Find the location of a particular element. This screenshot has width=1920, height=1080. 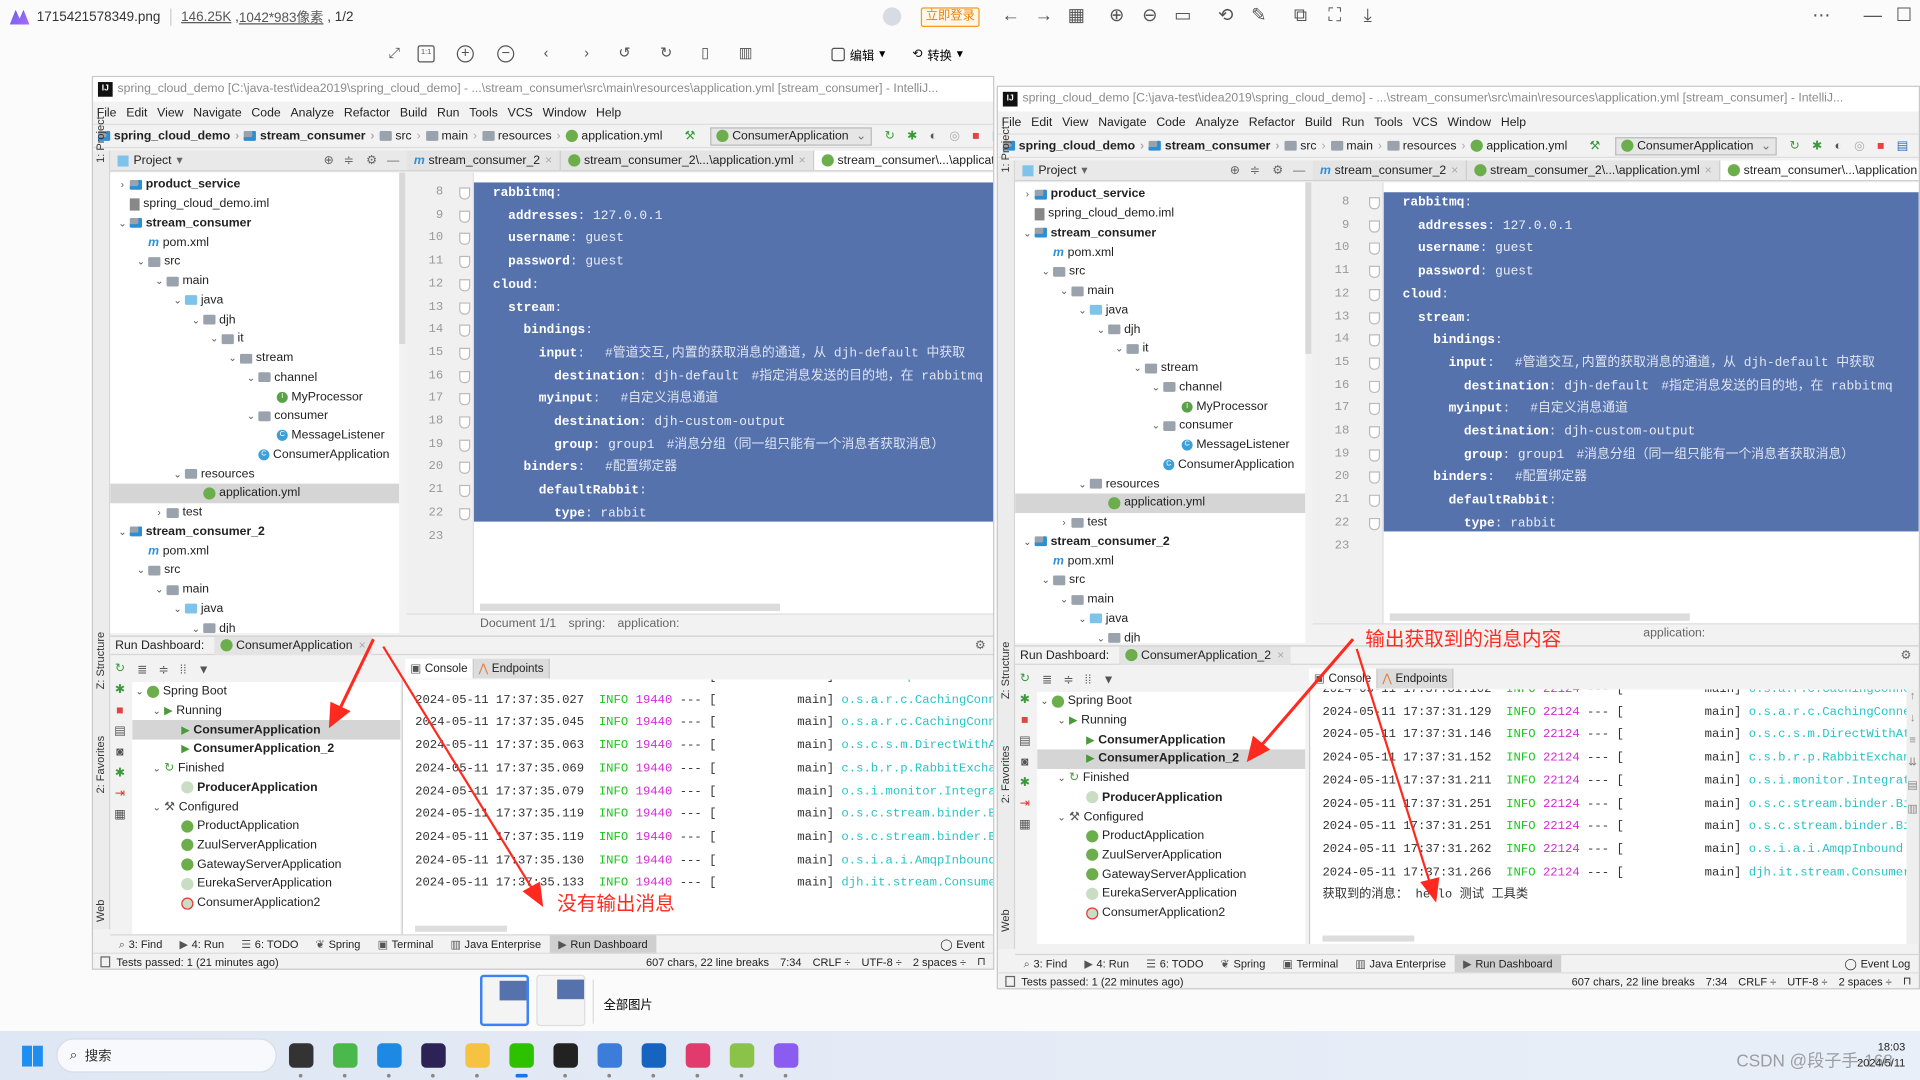

zoom-in-icon: + is located at coordinates (465, 54).